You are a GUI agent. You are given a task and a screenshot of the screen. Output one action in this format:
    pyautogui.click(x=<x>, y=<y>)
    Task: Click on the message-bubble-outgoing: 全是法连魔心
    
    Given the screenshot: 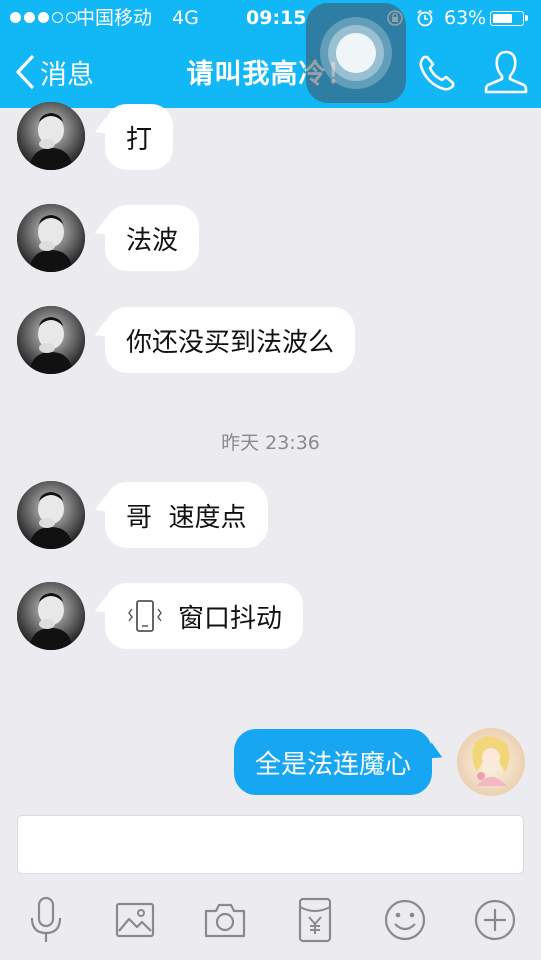 What is the action you would take?
    pyautogui.click(x=333, y=762)
    